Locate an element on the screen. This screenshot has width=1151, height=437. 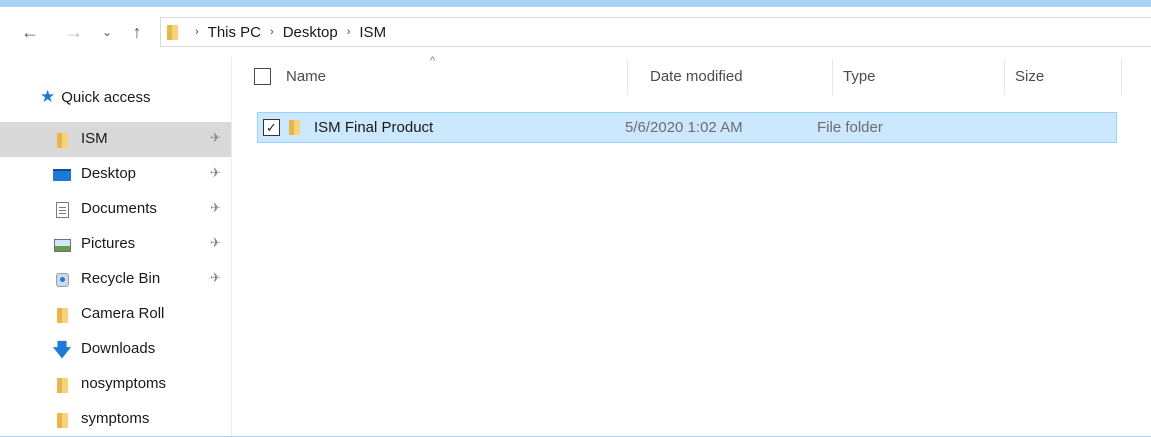
sidebar-item-label: Pictures is located at coordinates (108, 243).